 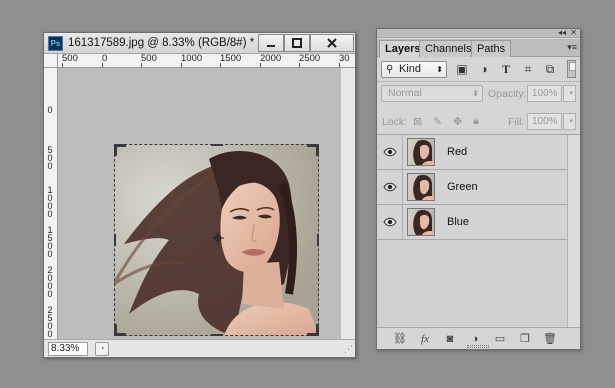 I want to click on fill-dropdown-button: ▾, so click(x=569, y=121).